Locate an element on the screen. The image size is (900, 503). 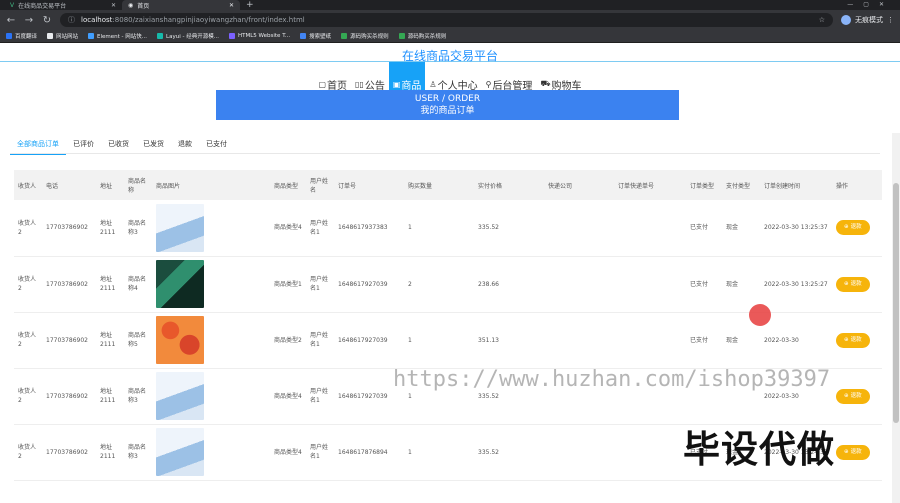
tab-label: 在线商品交易平台 is located at coordinates (42, 6).